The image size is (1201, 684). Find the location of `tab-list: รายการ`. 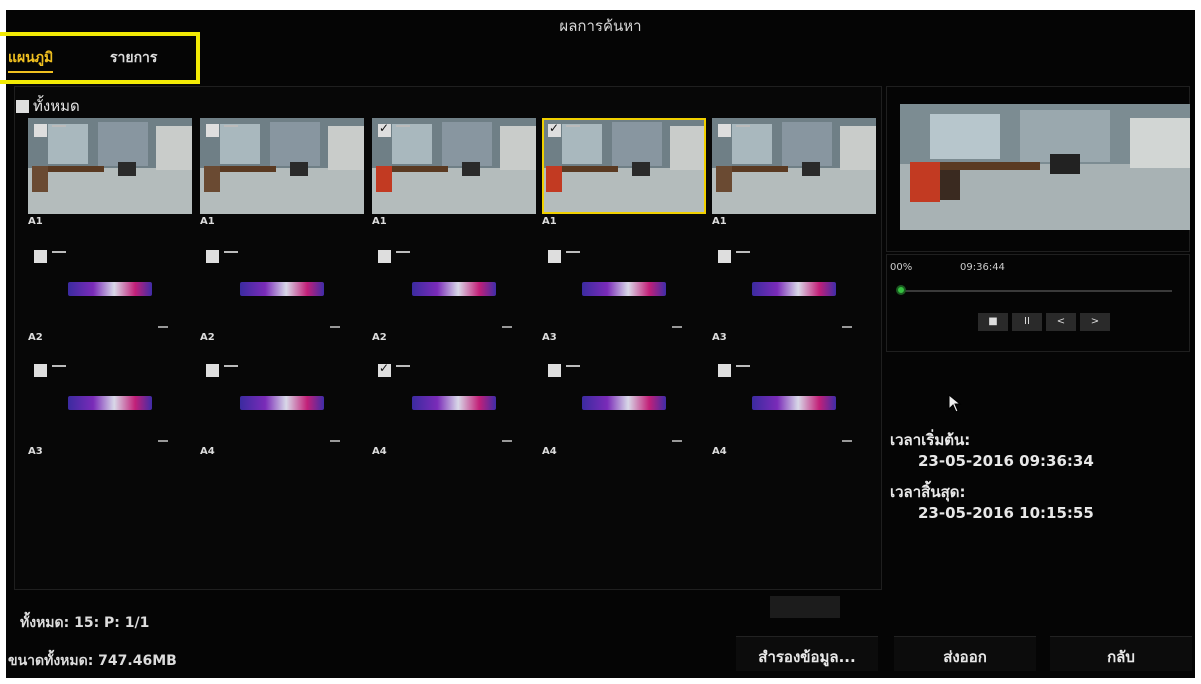

tab-list: รายการ is located at coordinates (133, 58).